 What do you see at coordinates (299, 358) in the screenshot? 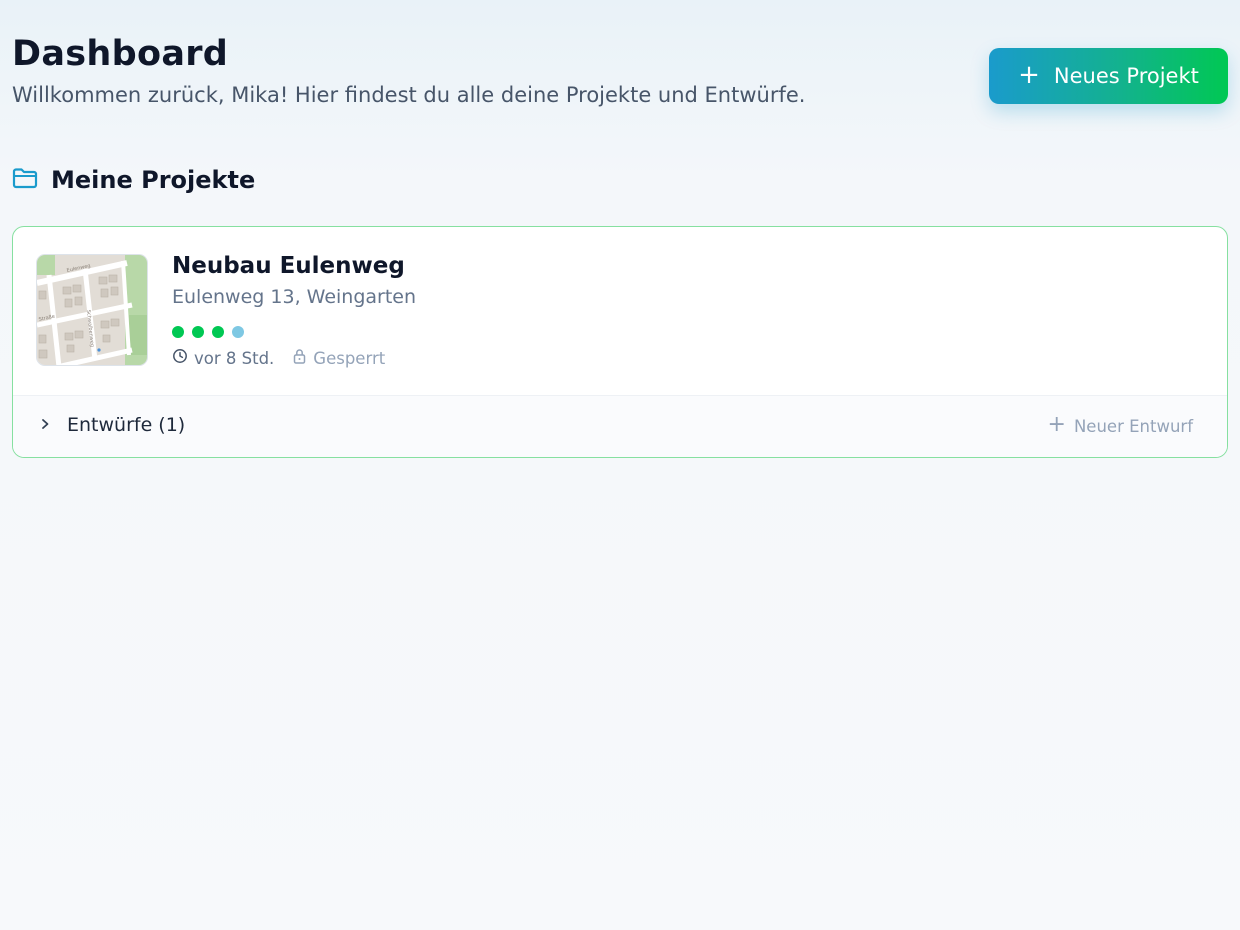
I see `lock-icon` at bounding box center [299, 358].